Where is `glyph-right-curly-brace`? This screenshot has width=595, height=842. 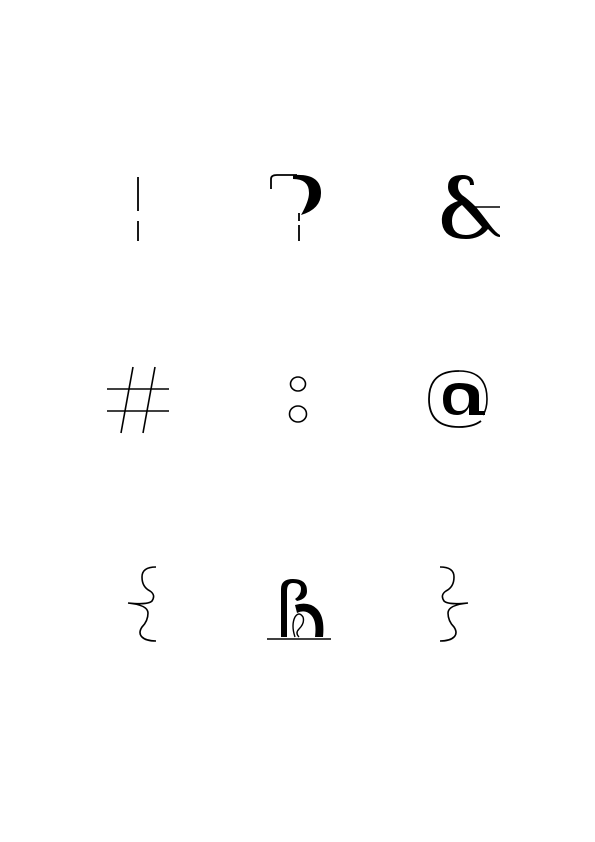
glyph-right-curly-brace is located at coordinates (454, 603).